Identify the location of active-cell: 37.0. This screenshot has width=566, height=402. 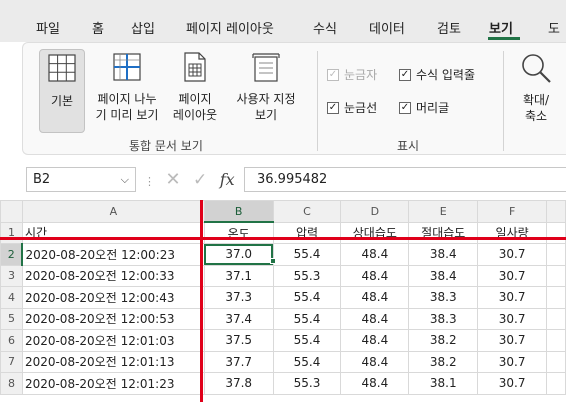
(238, 254).